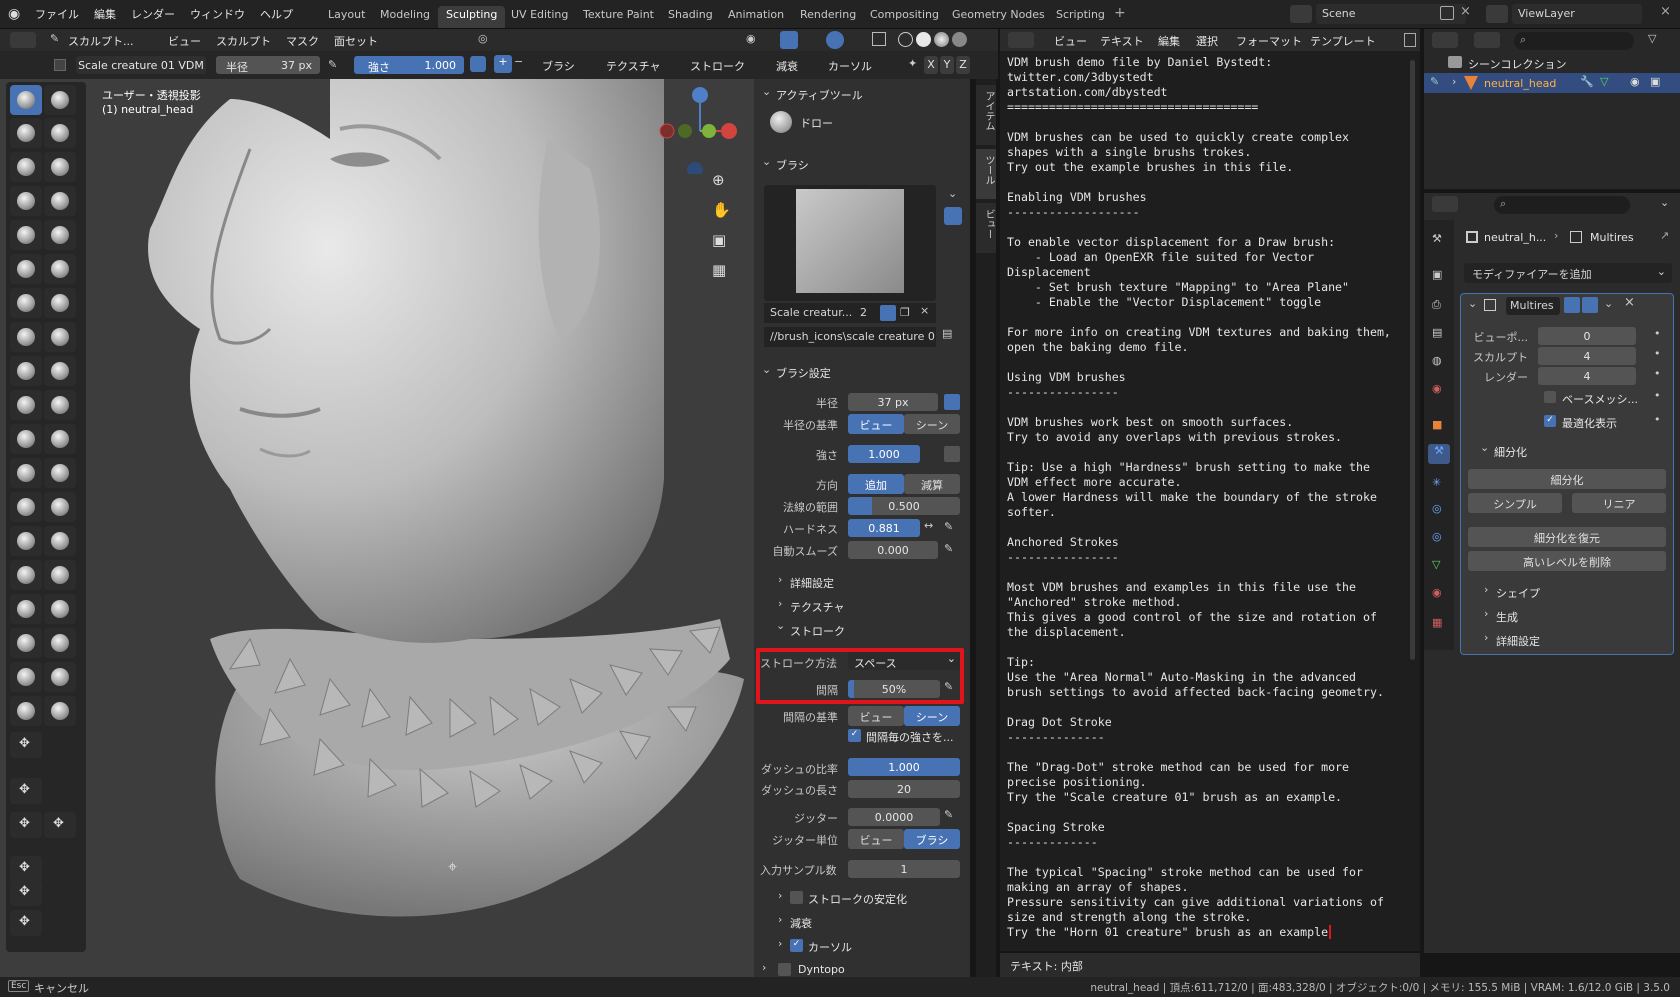 The width and height of the screenshot is (1680, 997). Describe the element at coordinates (876, 839) in the screenshot. I see `jitter-unit-view: ビュー` at that location.